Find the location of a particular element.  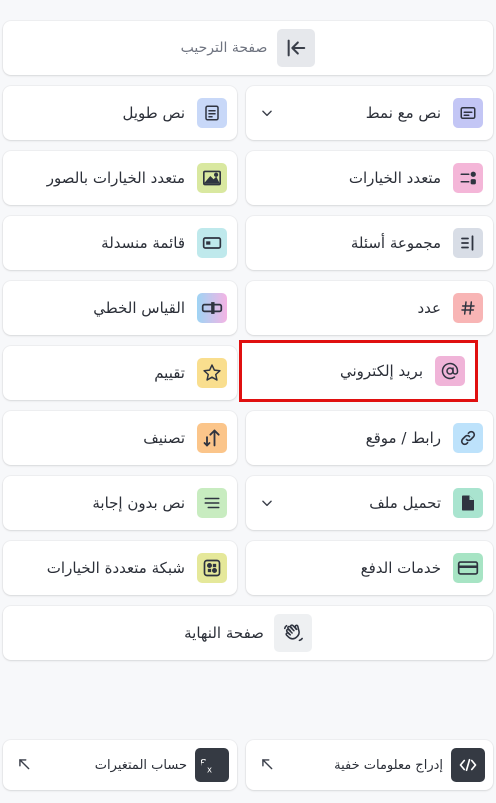

styled-text-icon is located at coordinates (468, 113).